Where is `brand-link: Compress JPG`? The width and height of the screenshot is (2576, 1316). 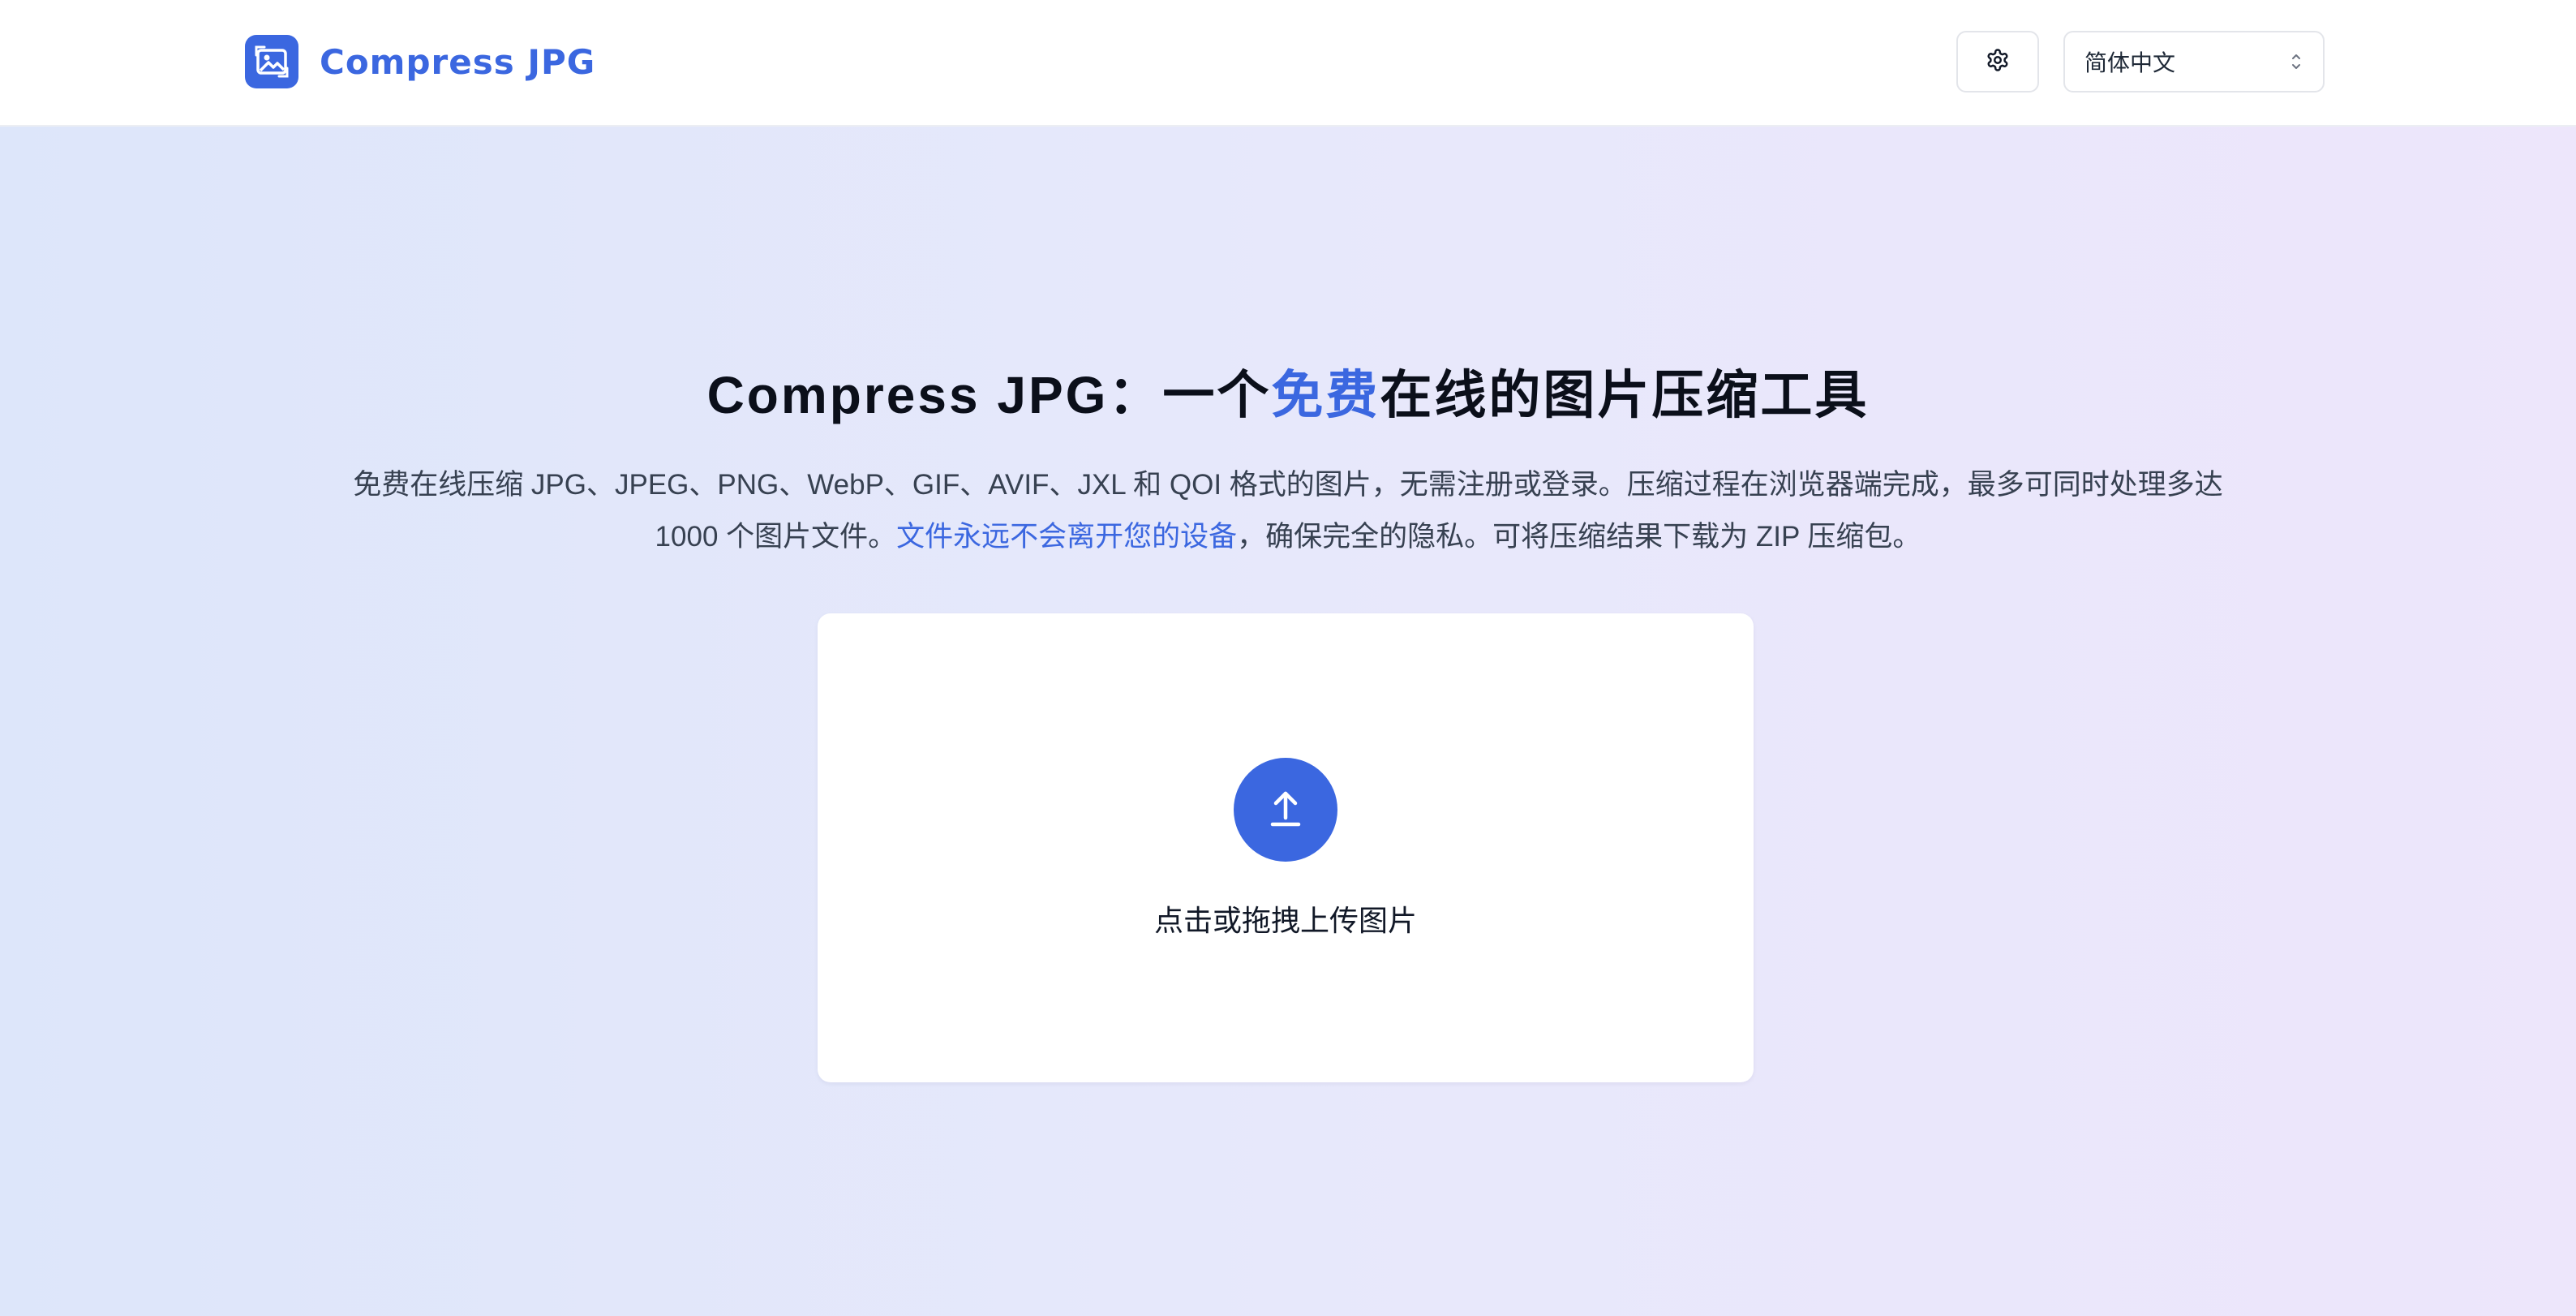 brand-link: Compress JPG is located at coordinates (420, 61).